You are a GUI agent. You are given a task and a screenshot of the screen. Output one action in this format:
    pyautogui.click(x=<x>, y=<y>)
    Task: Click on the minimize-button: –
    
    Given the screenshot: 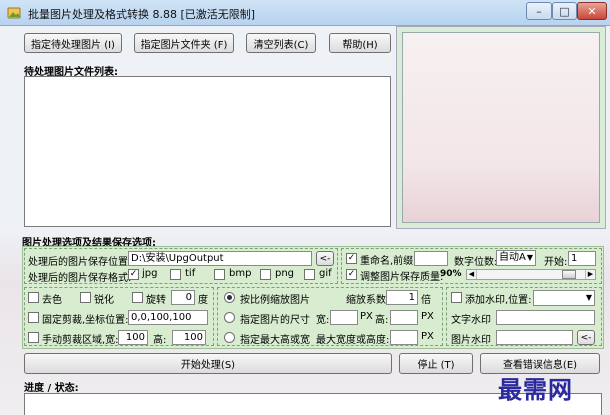 What is the action you would take?
    pyautogui.click(x=539, y=11)
    